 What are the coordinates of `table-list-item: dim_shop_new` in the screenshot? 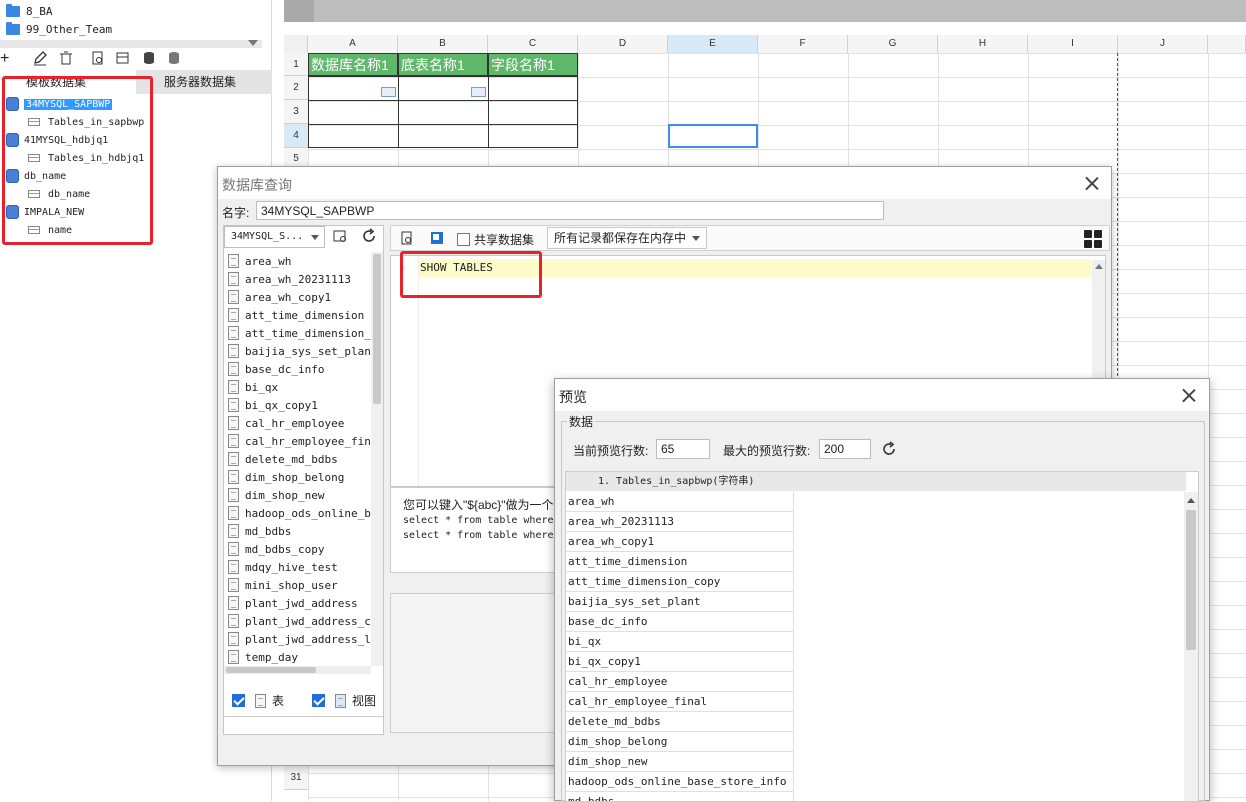 It's located at (297, 495).